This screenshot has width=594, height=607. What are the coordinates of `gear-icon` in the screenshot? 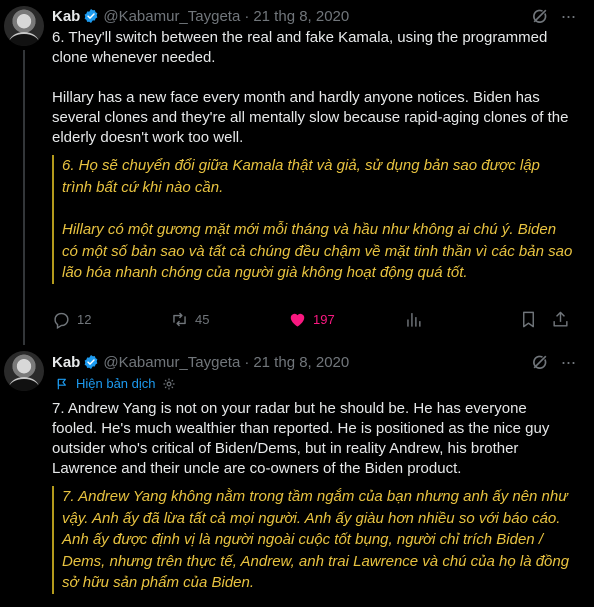 It's located at (169, 384).